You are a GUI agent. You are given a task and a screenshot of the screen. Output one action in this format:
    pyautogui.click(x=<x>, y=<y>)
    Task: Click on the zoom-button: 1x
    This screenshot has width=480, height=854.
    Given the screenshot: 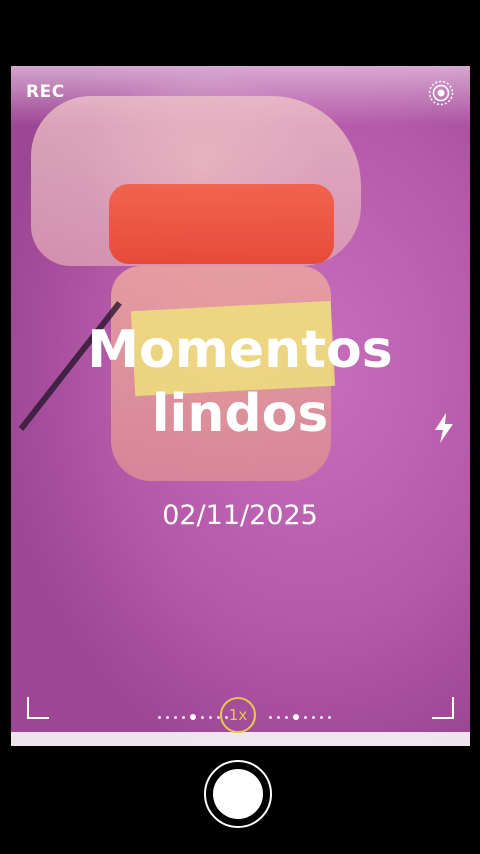 What is the action you would take?
    pyautogui.click(x=238, y=715)
    